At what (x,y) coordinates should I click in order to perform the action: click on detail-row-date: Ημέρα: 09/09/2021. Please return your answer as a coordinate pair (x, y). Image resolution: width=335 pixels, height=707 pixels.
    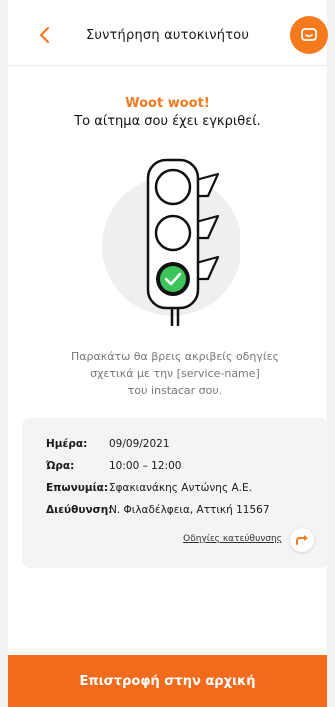
    Looking at the image, I should click on (108, 444).